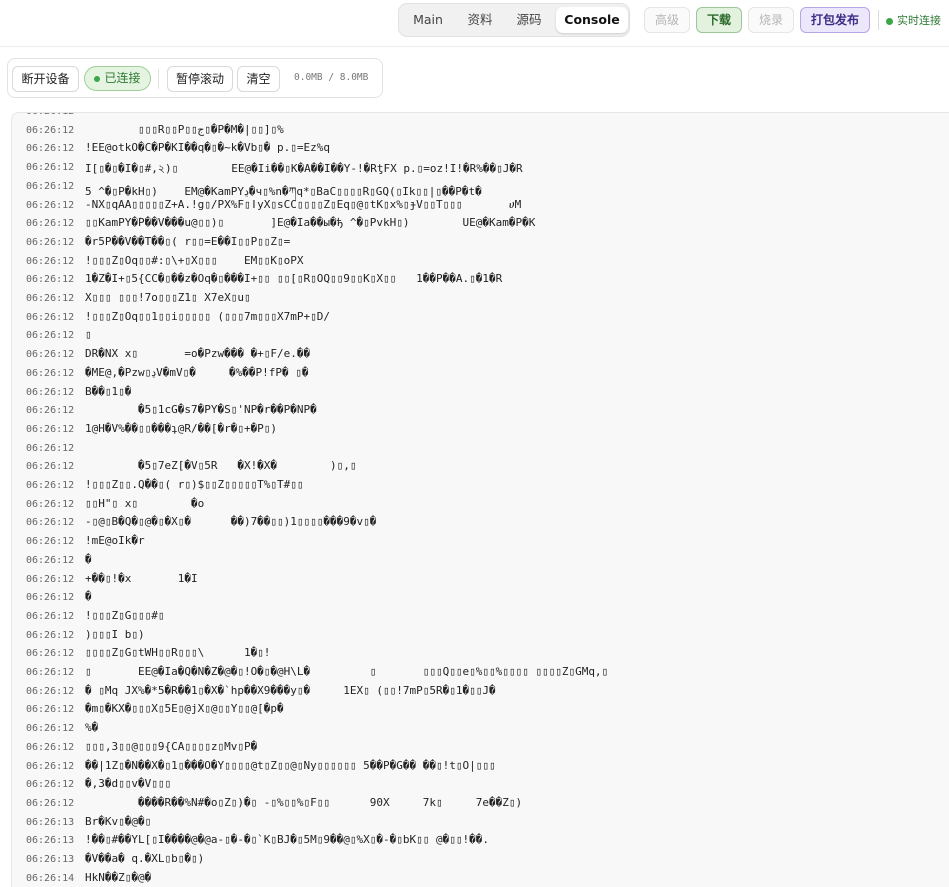 The width and height of the screenshot is (949, 887). Describe the element at coordinates (719, 20) in the screenshot. I see `download-button: 下载` at that location.